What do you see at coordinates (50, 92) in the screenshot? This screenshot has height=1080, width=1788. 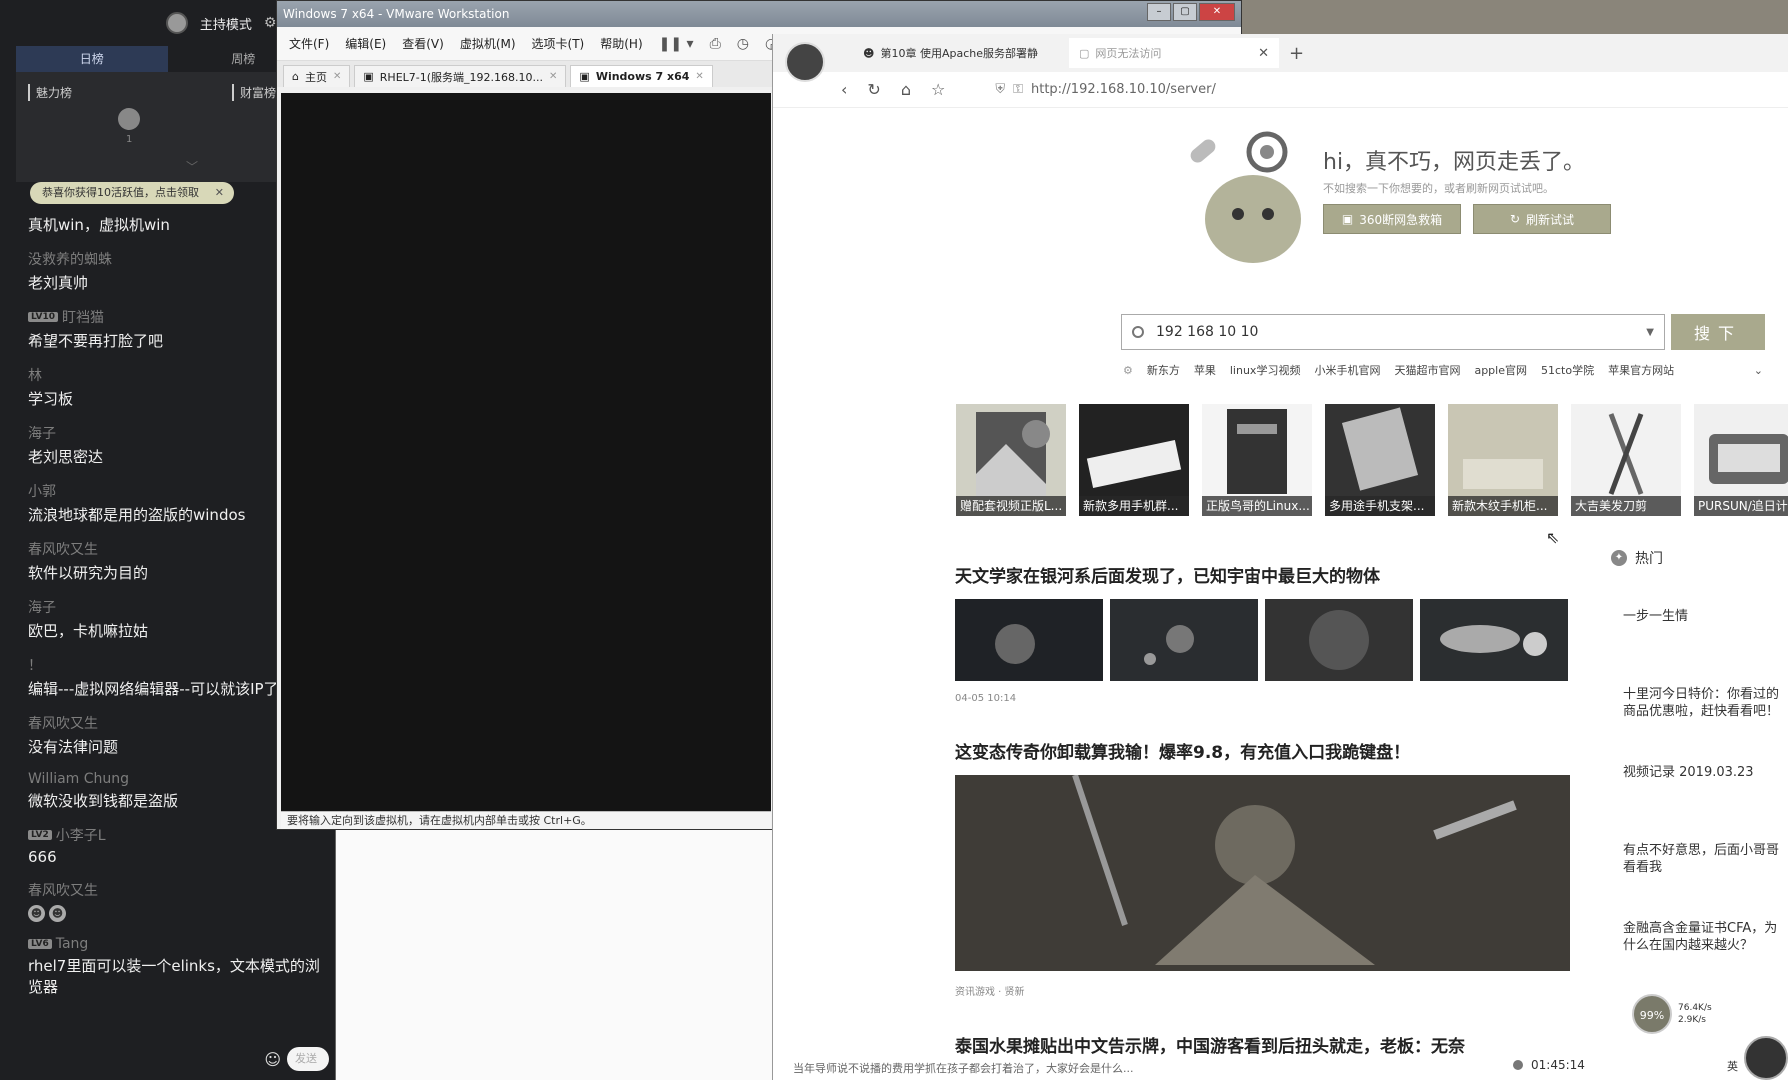 I see `charm-rank-title: 魅力榜` at bounding box center [50, 92].